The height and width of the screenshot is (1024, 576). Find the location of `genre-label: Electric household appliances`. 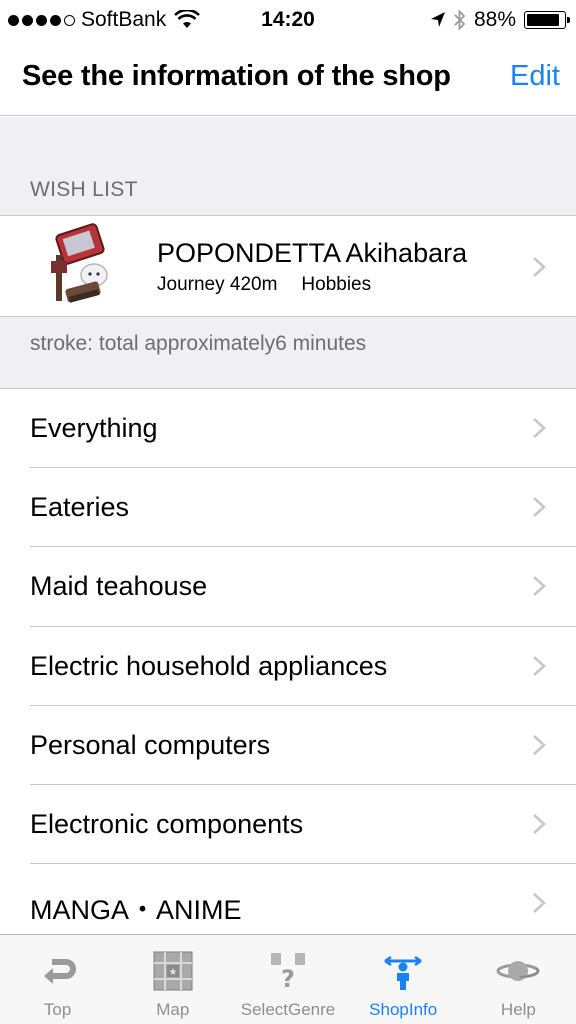

genre-label: Electric household appliances is located at coordinates (209, 665).